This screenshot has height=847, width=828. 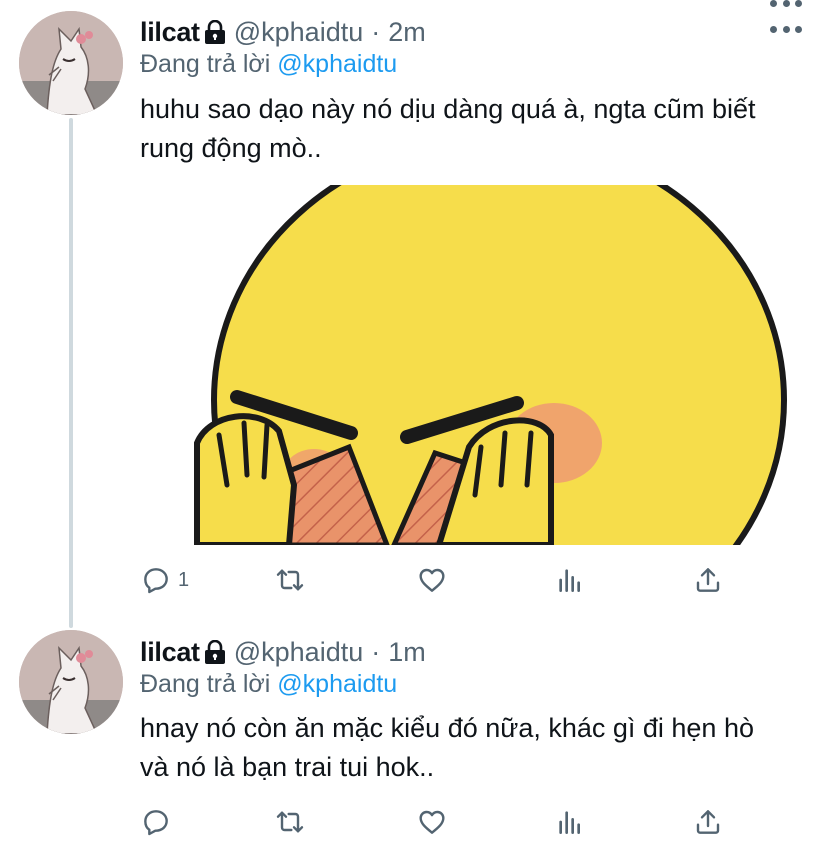 I want to click on reply-count: 1, so click(x=184, y=579).